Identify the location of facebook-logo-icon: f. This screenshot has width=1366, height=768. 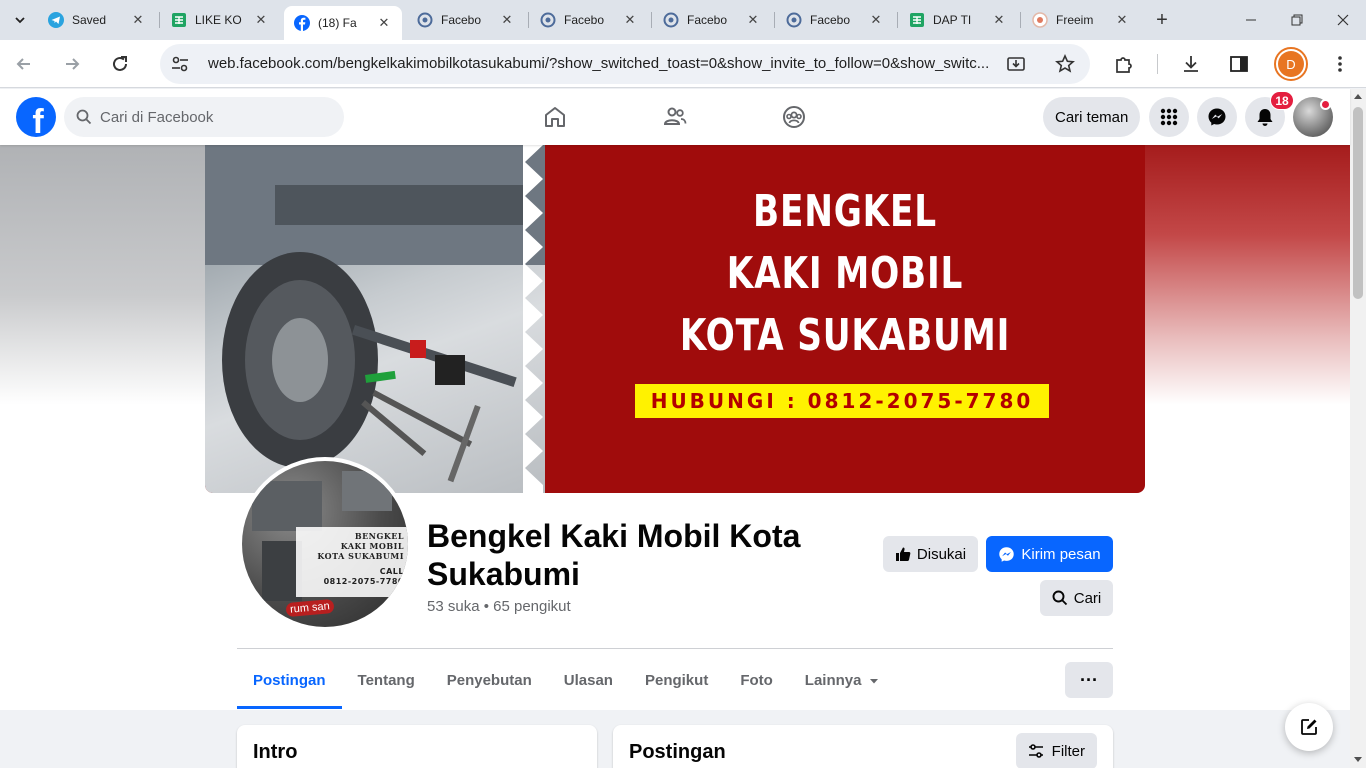
(36, 117).